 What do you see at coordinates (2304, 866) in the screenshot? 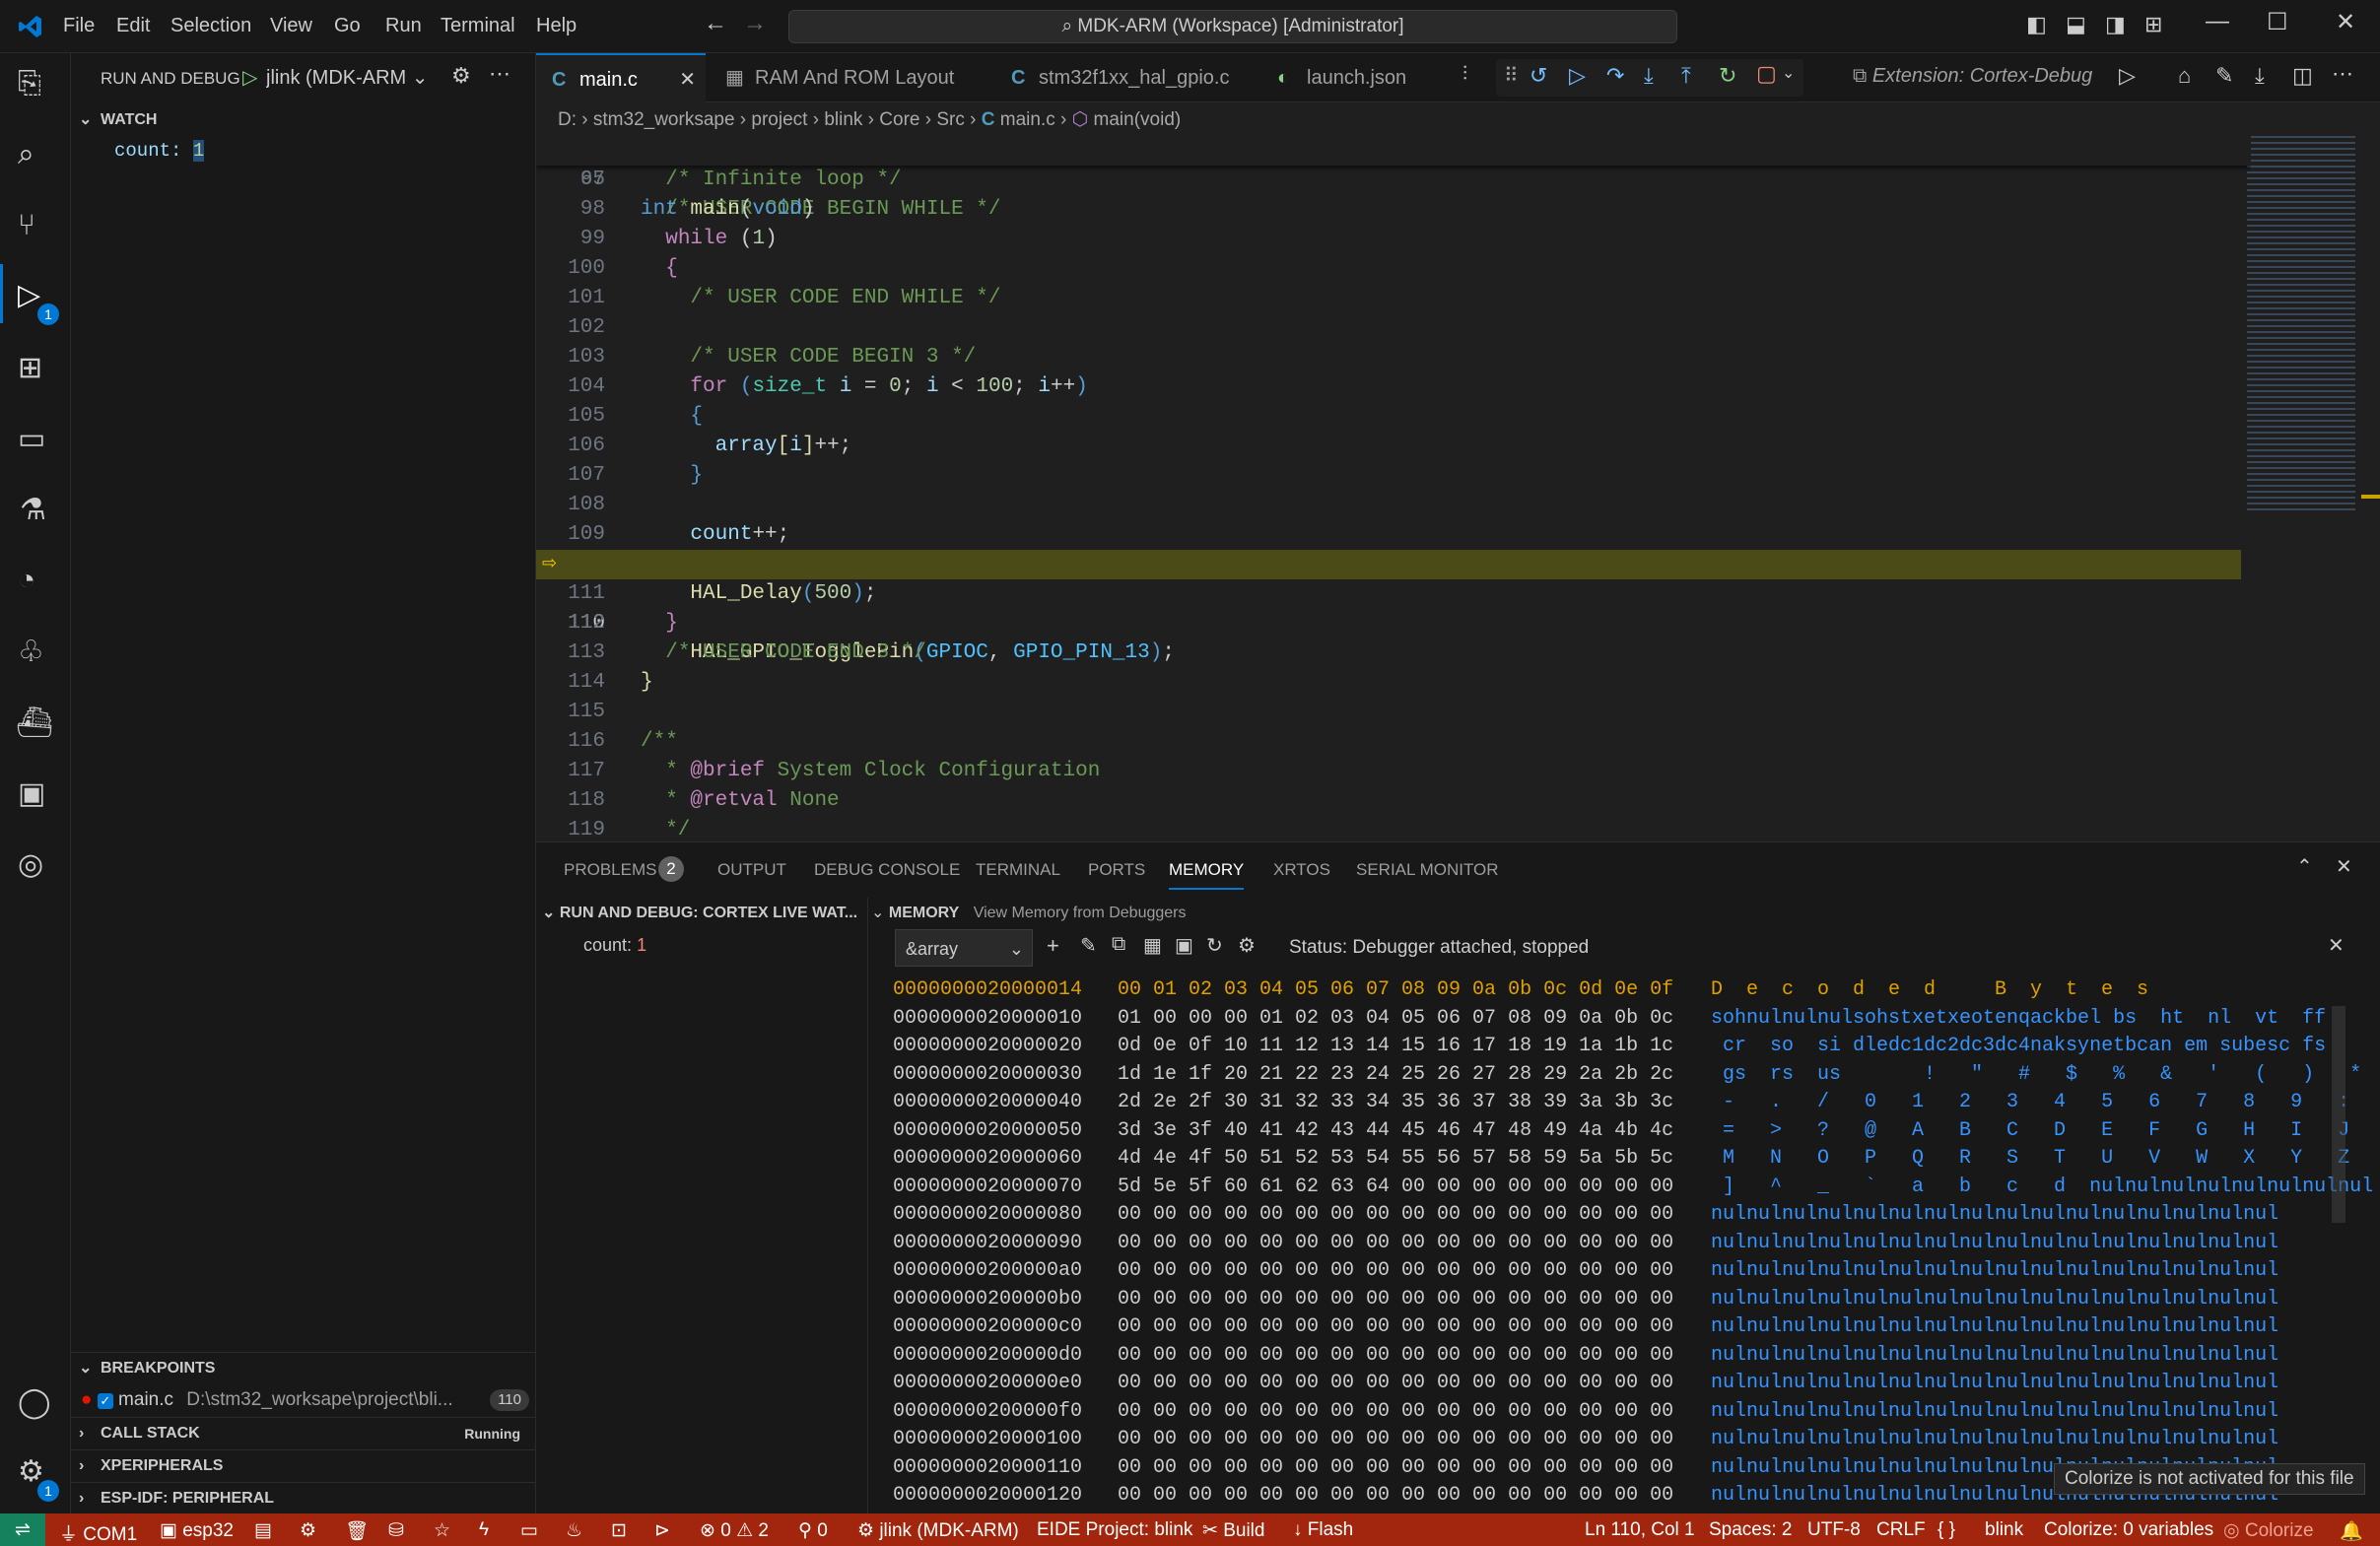
I see `maximize-panel-icon: ⌃` at bounding box center [2304, 866].